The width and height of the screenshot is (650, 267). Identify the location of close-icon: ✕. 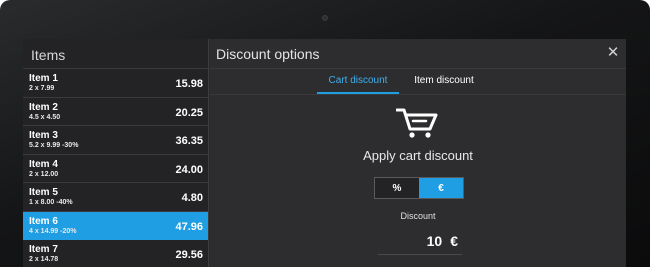
(613, 53).